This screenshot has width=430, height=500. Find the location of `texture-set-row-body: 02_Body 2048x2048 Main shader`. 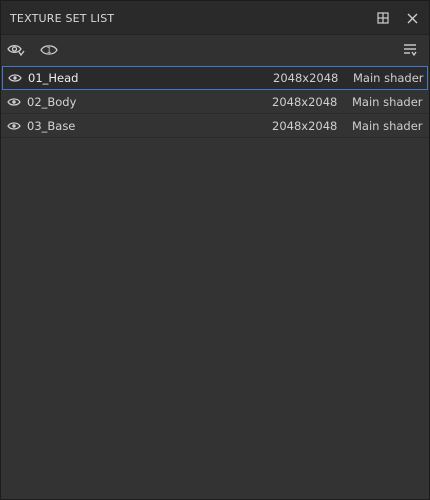

texture-set-row-body: 02_Body 2048x2048 Main shader is located at coordinates (215, 102).